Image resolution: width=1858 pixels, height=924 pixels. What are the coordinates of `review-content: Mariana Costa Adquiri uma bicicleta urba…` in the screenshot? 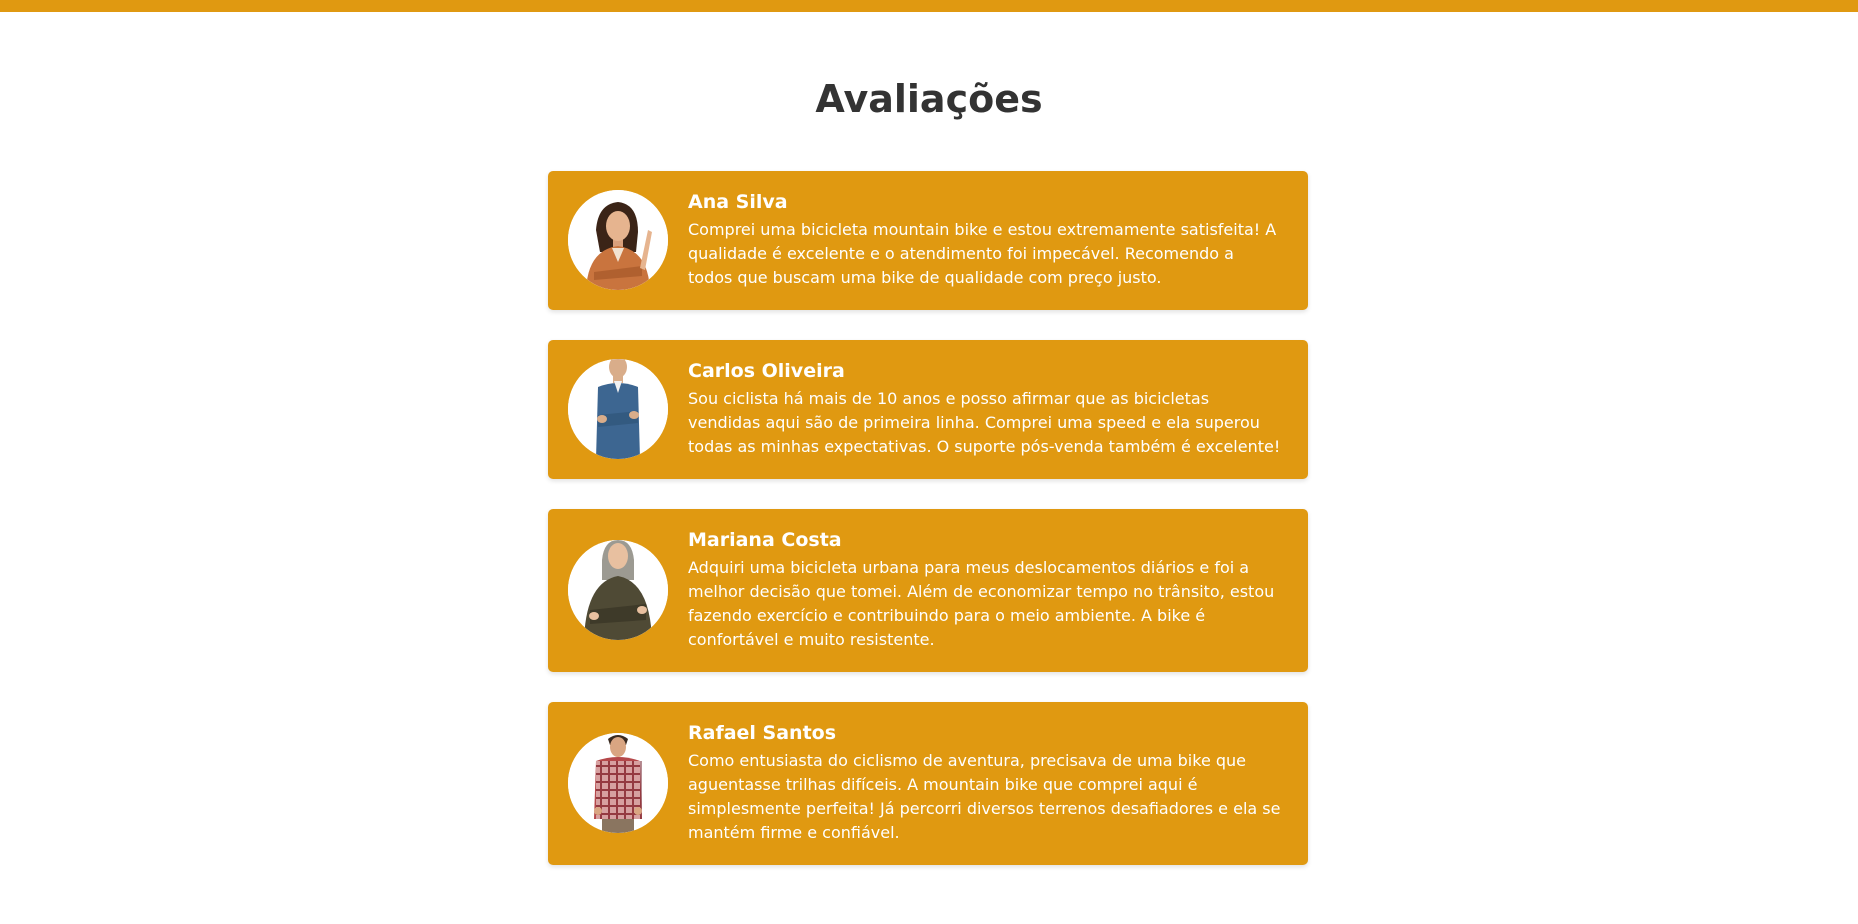 It's located at (985, 590).